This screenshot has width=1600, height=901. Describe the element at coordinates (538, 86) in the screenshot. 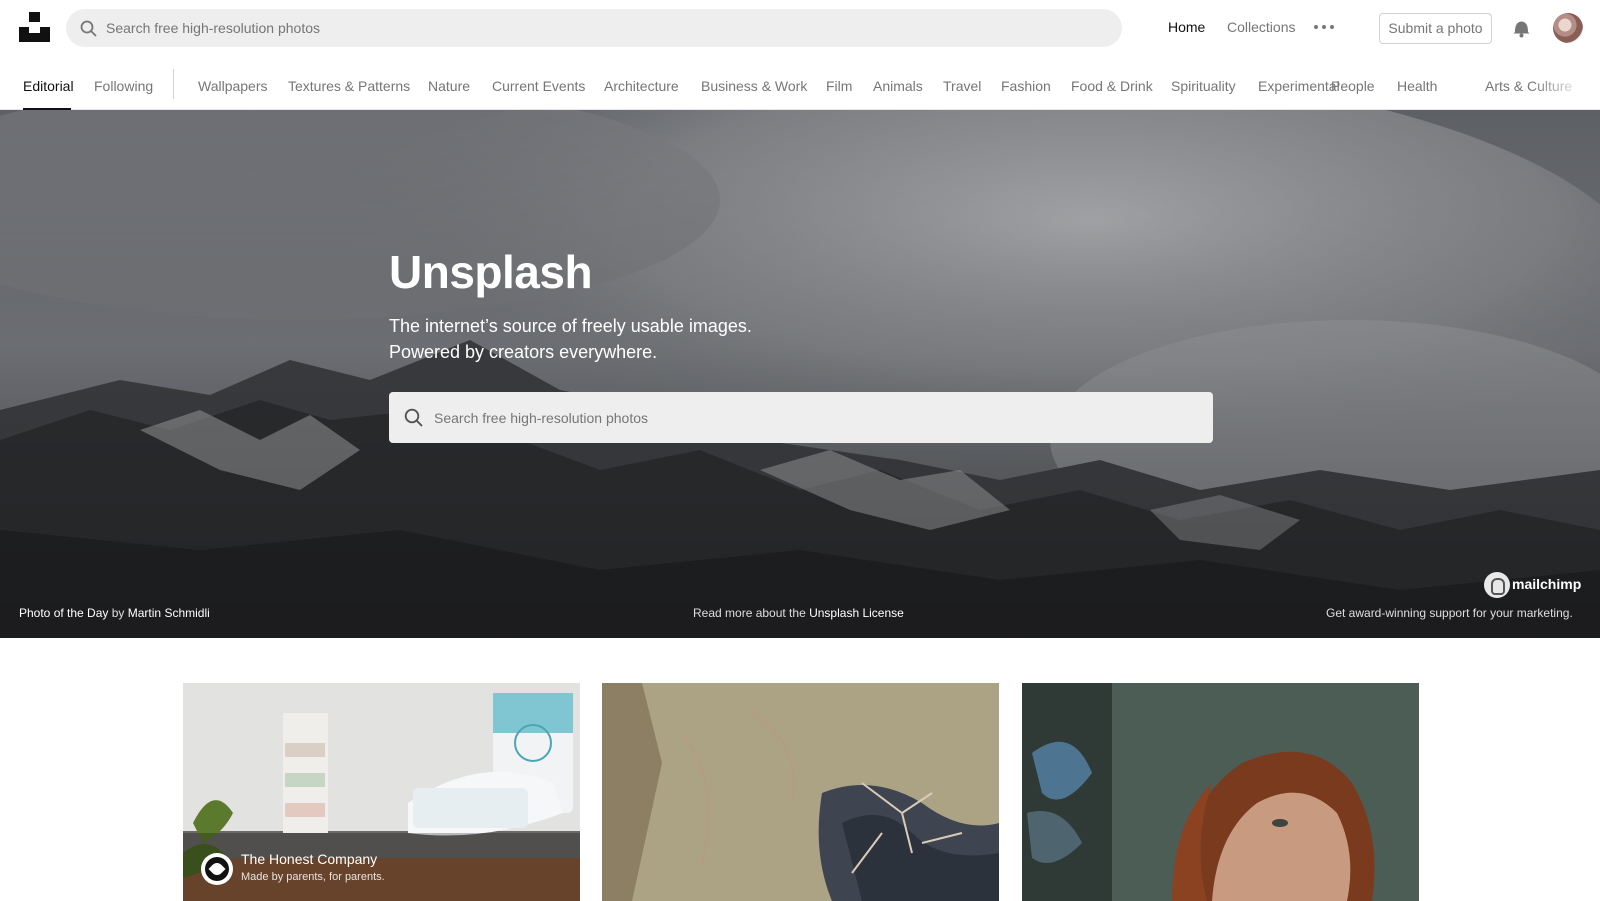

I see `topic-current-events: Current Events` at that location.